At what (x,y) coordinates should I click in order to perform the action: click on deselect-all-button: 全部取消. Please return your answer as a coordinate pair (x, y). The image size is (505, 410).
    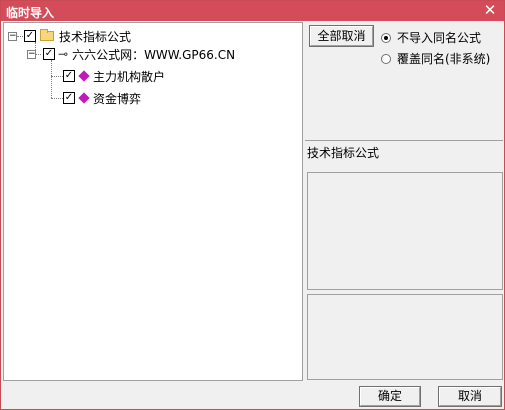
    Looking at the image, I should click on (341, 36).